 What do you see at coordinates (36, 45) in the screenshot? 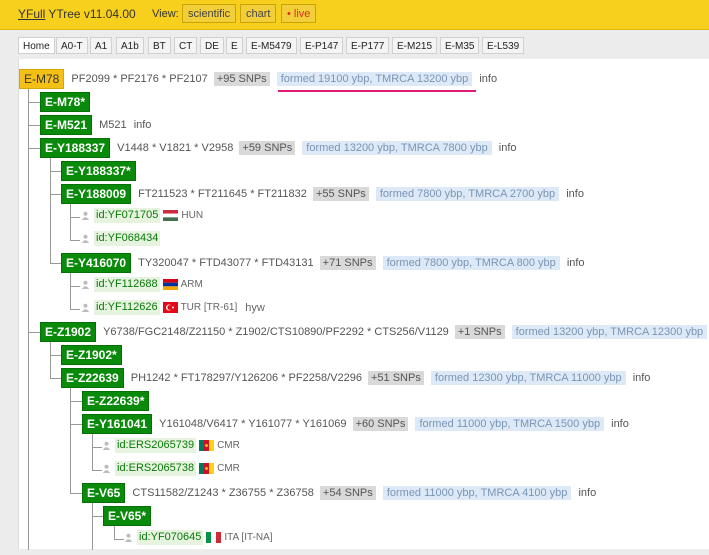
I see `tab-home: Home` at bounding box center [36, 45].